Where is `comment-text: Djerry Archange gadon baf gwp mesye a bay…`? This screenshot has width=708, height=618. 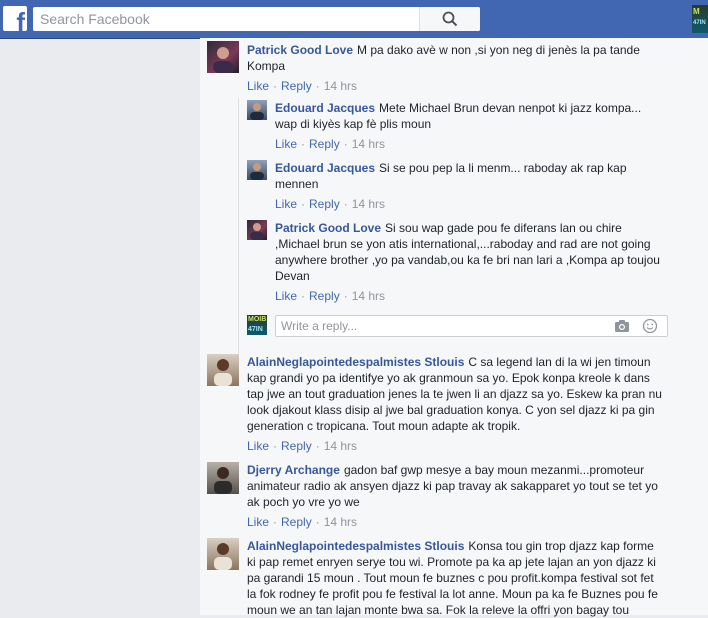 comment-text: Djerry Archange gadon baf gwp mesye a bay… is located at coordinates (452, 486).